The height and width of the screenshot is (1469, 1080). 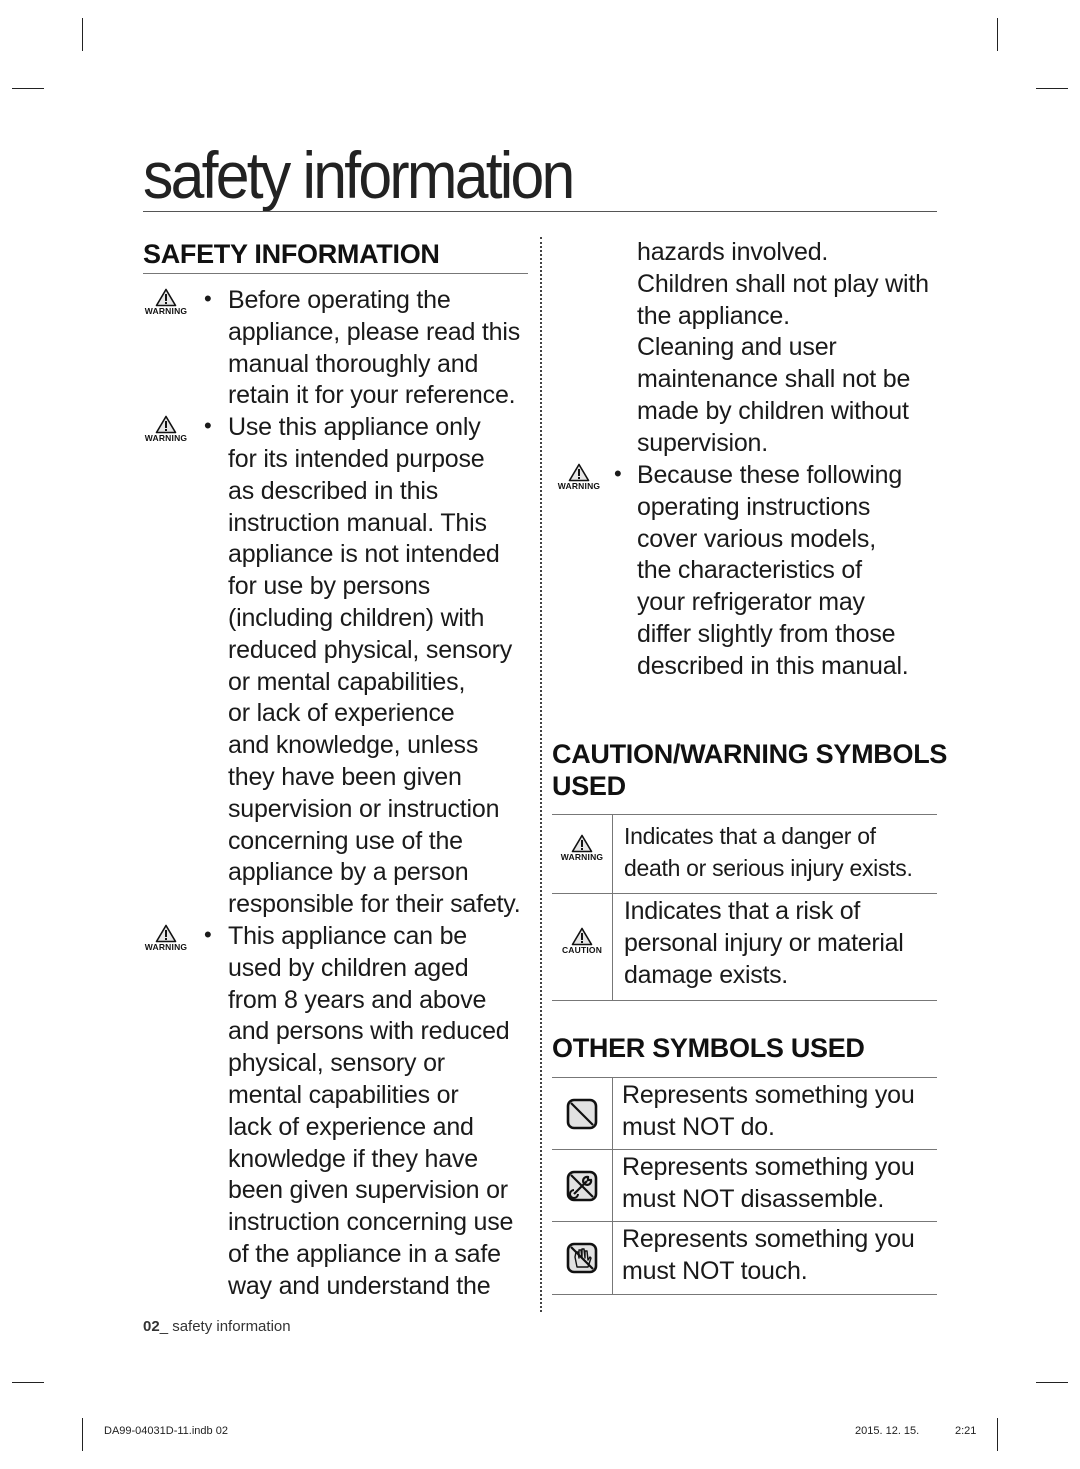 What do you see at coordinates (369, 1031) in the screenshot?
I see `safety-item-line: and persons with reduced` at bounding box center [369, 1031].